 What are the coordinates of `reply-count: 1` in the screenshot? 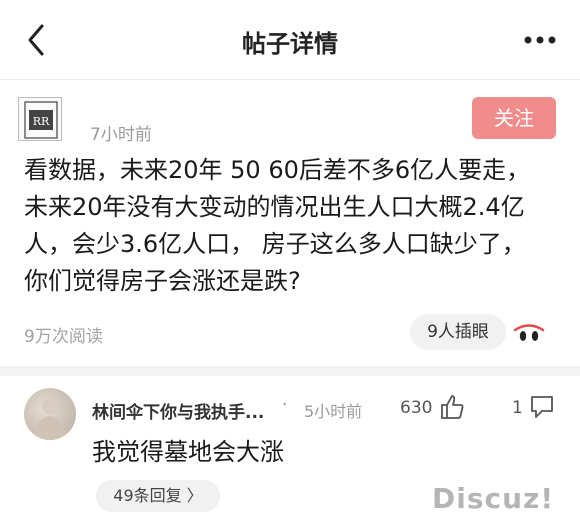 It's located at (517, 408).